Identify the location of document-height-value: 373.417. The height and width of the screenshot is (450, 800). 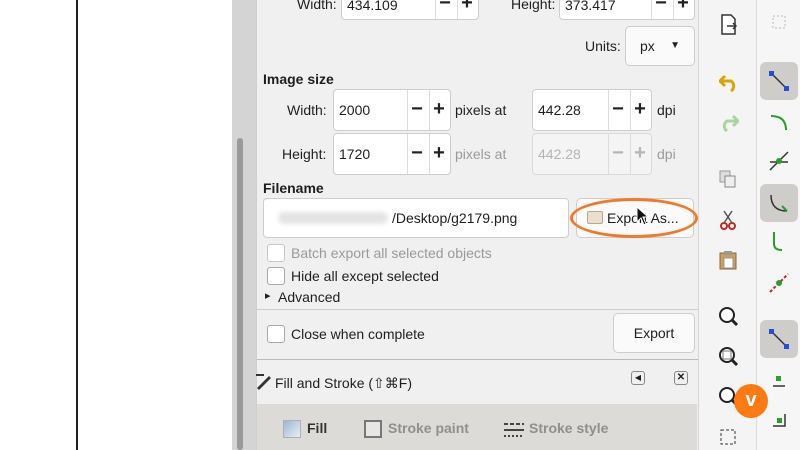
(590, 6).